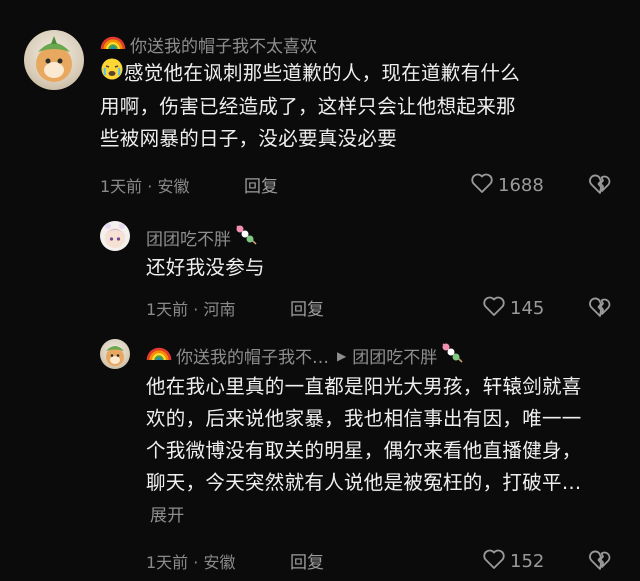 The image size is (640, 581). I want to click on reply-to-username: 团团吃不胖, so click(394, 355).